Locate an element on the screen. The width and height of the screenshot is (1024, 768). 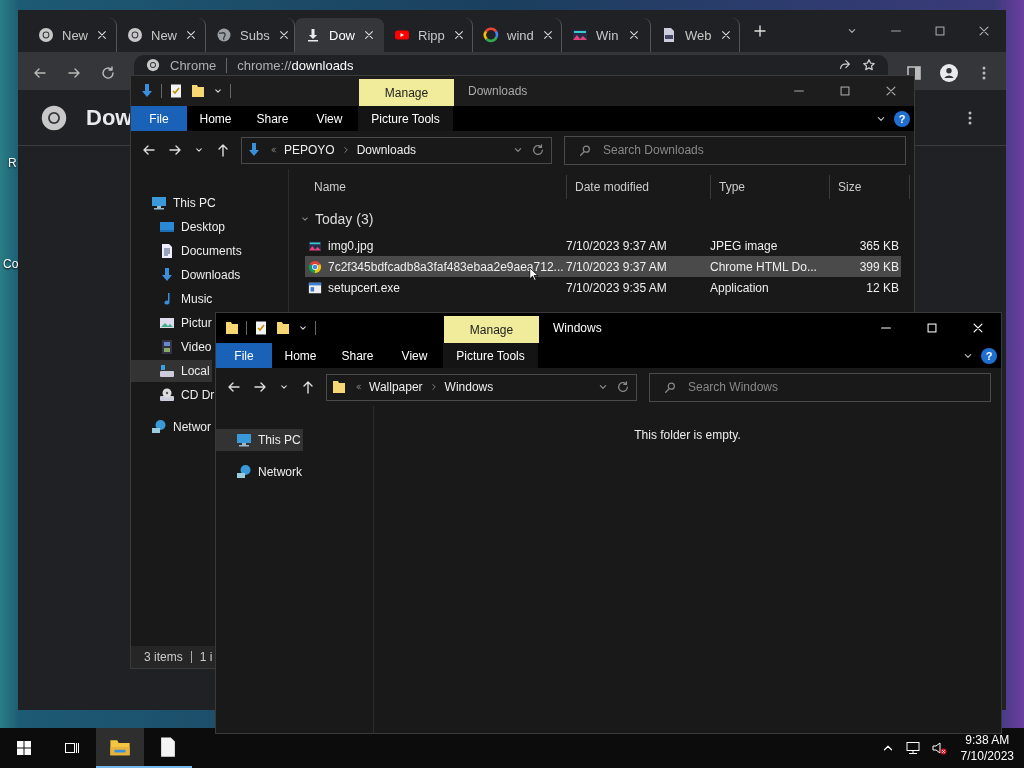
search-field: Search Downloads is located at coordinates (735, 150).